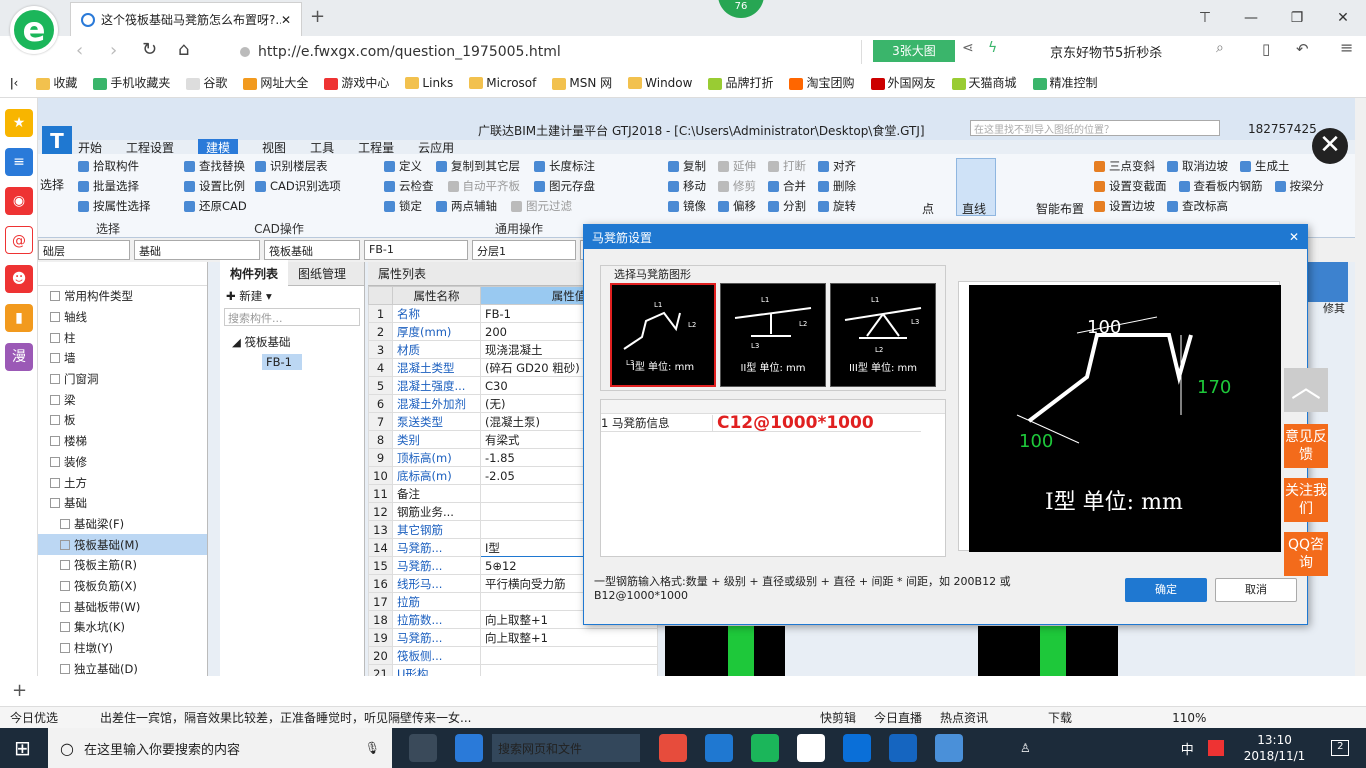 Image resolution: width=1366 pixels, height=768 pixels. What do you see at coordinates (298, 188) in the screenshot?
I see `cad-options-button: CAD识别选项` at bounding box center [298, 188].